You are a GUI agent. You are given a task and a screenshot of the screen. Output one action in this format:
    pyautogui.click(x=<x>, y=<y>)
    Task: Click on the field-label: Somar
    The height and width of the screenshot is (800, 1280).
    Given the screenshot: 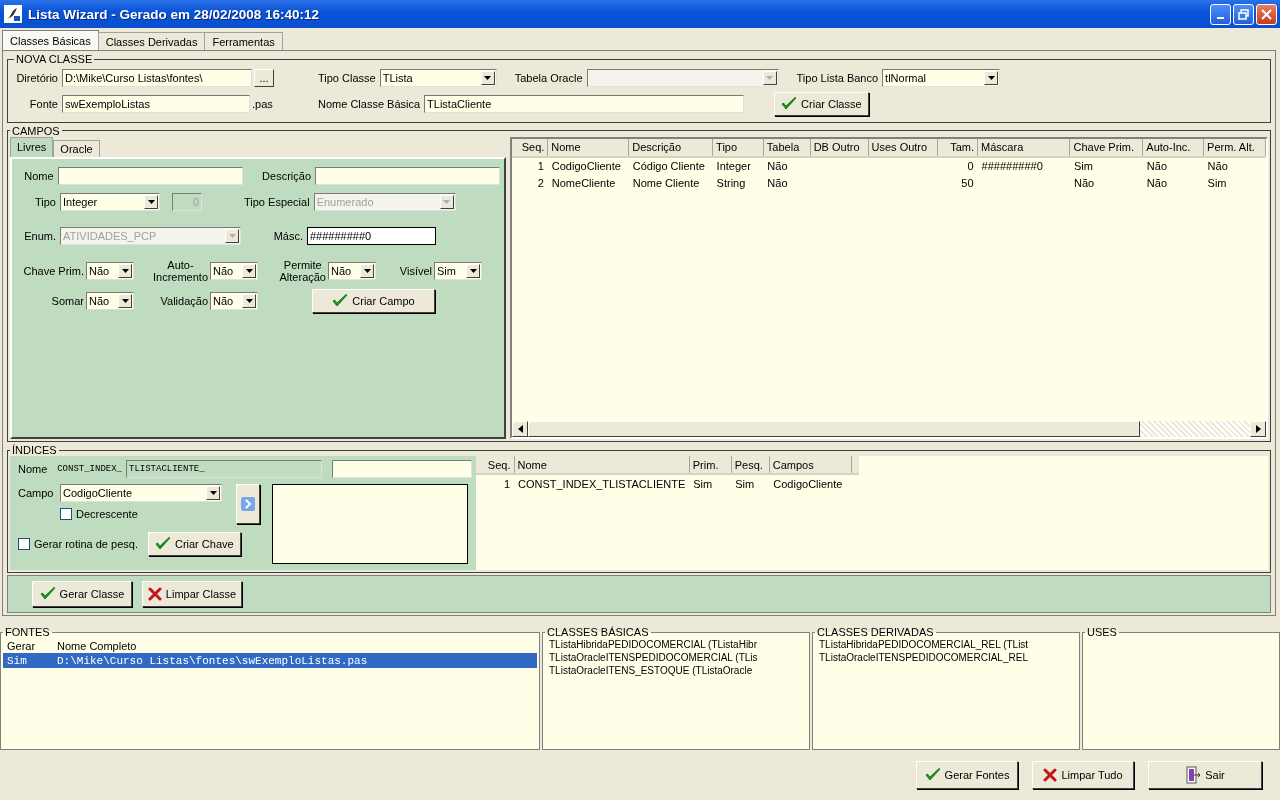 What is the action you would take?
    pyautogui.click(x=67, y=300)
    